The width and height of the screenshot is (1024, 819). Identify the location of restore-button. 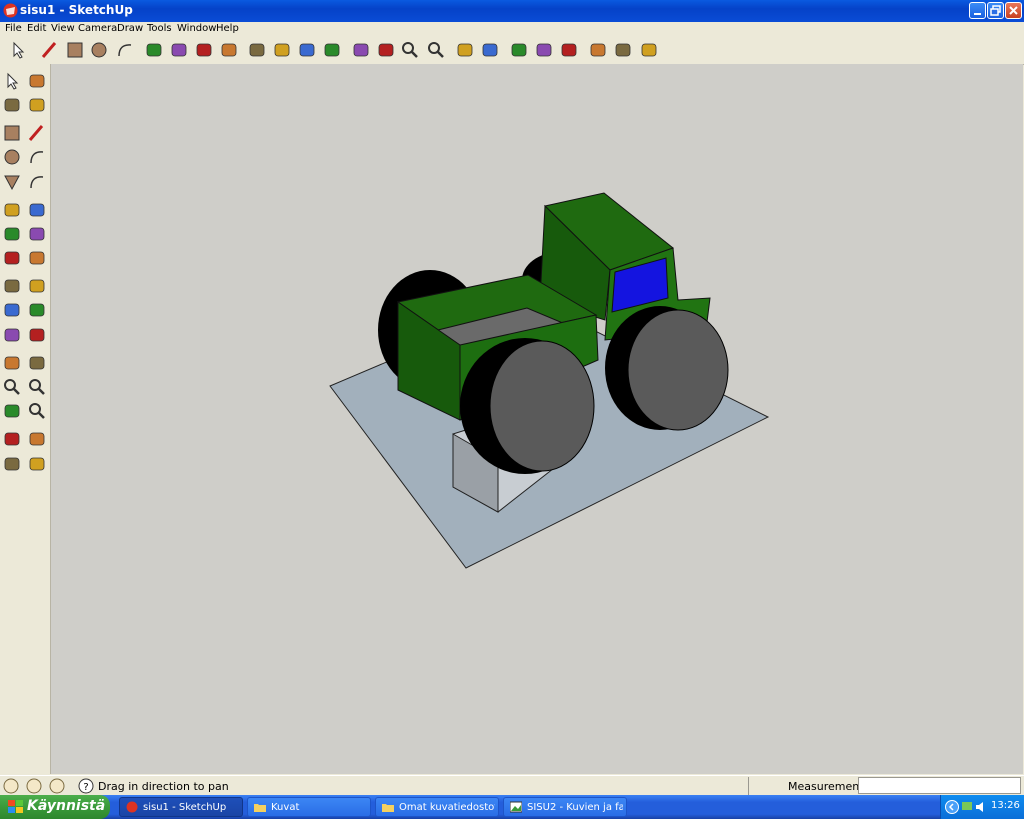
(995, 10).